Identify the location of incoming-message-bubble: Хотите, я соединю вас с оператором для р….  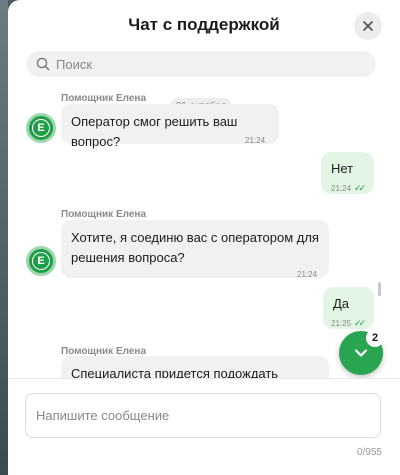
(195, 249).